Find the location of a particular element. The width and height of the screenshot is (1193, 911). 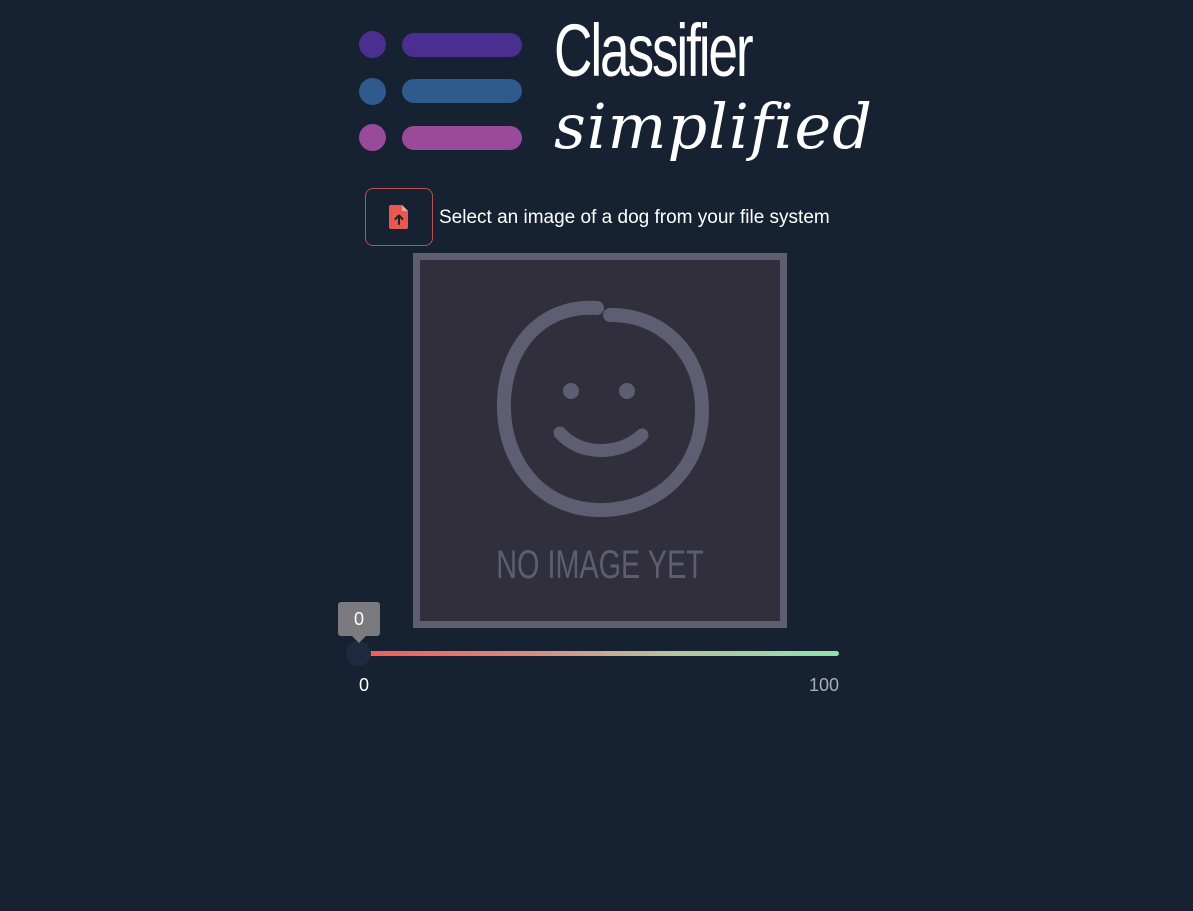

slider-max-label: 100 is located at coordinates (824, 685).